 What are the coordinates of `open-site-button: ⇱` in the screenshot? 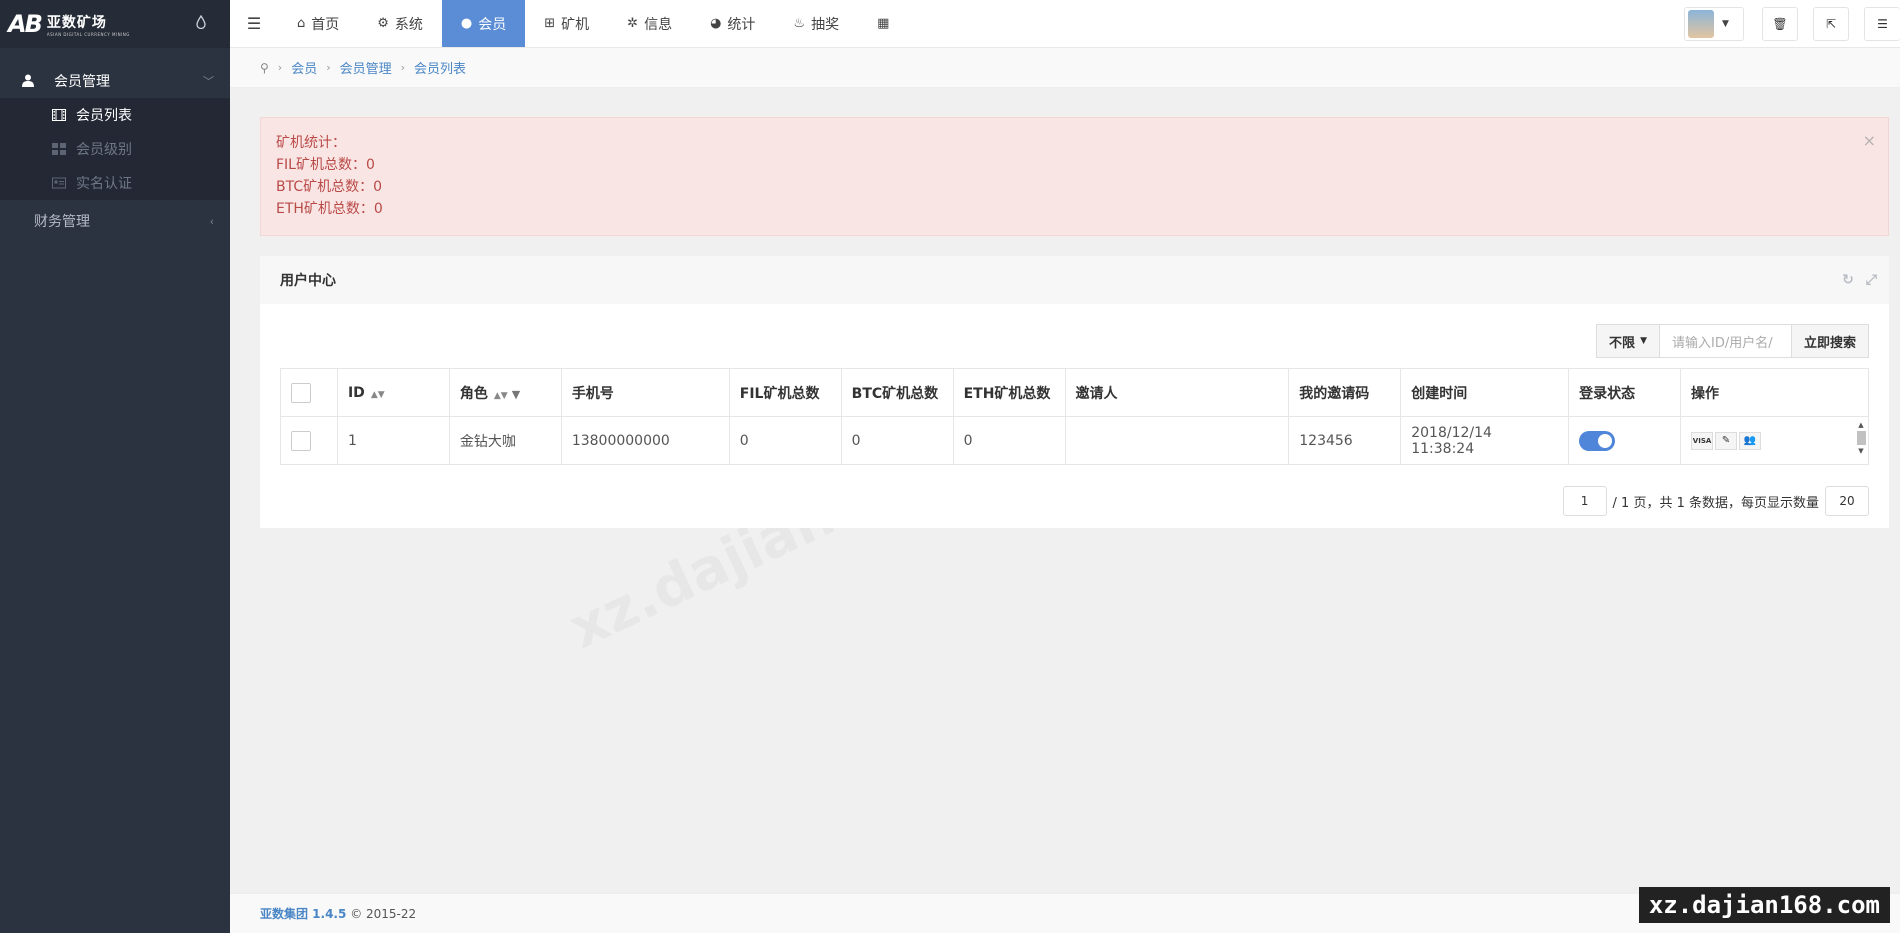 It's located at (1831, 24).